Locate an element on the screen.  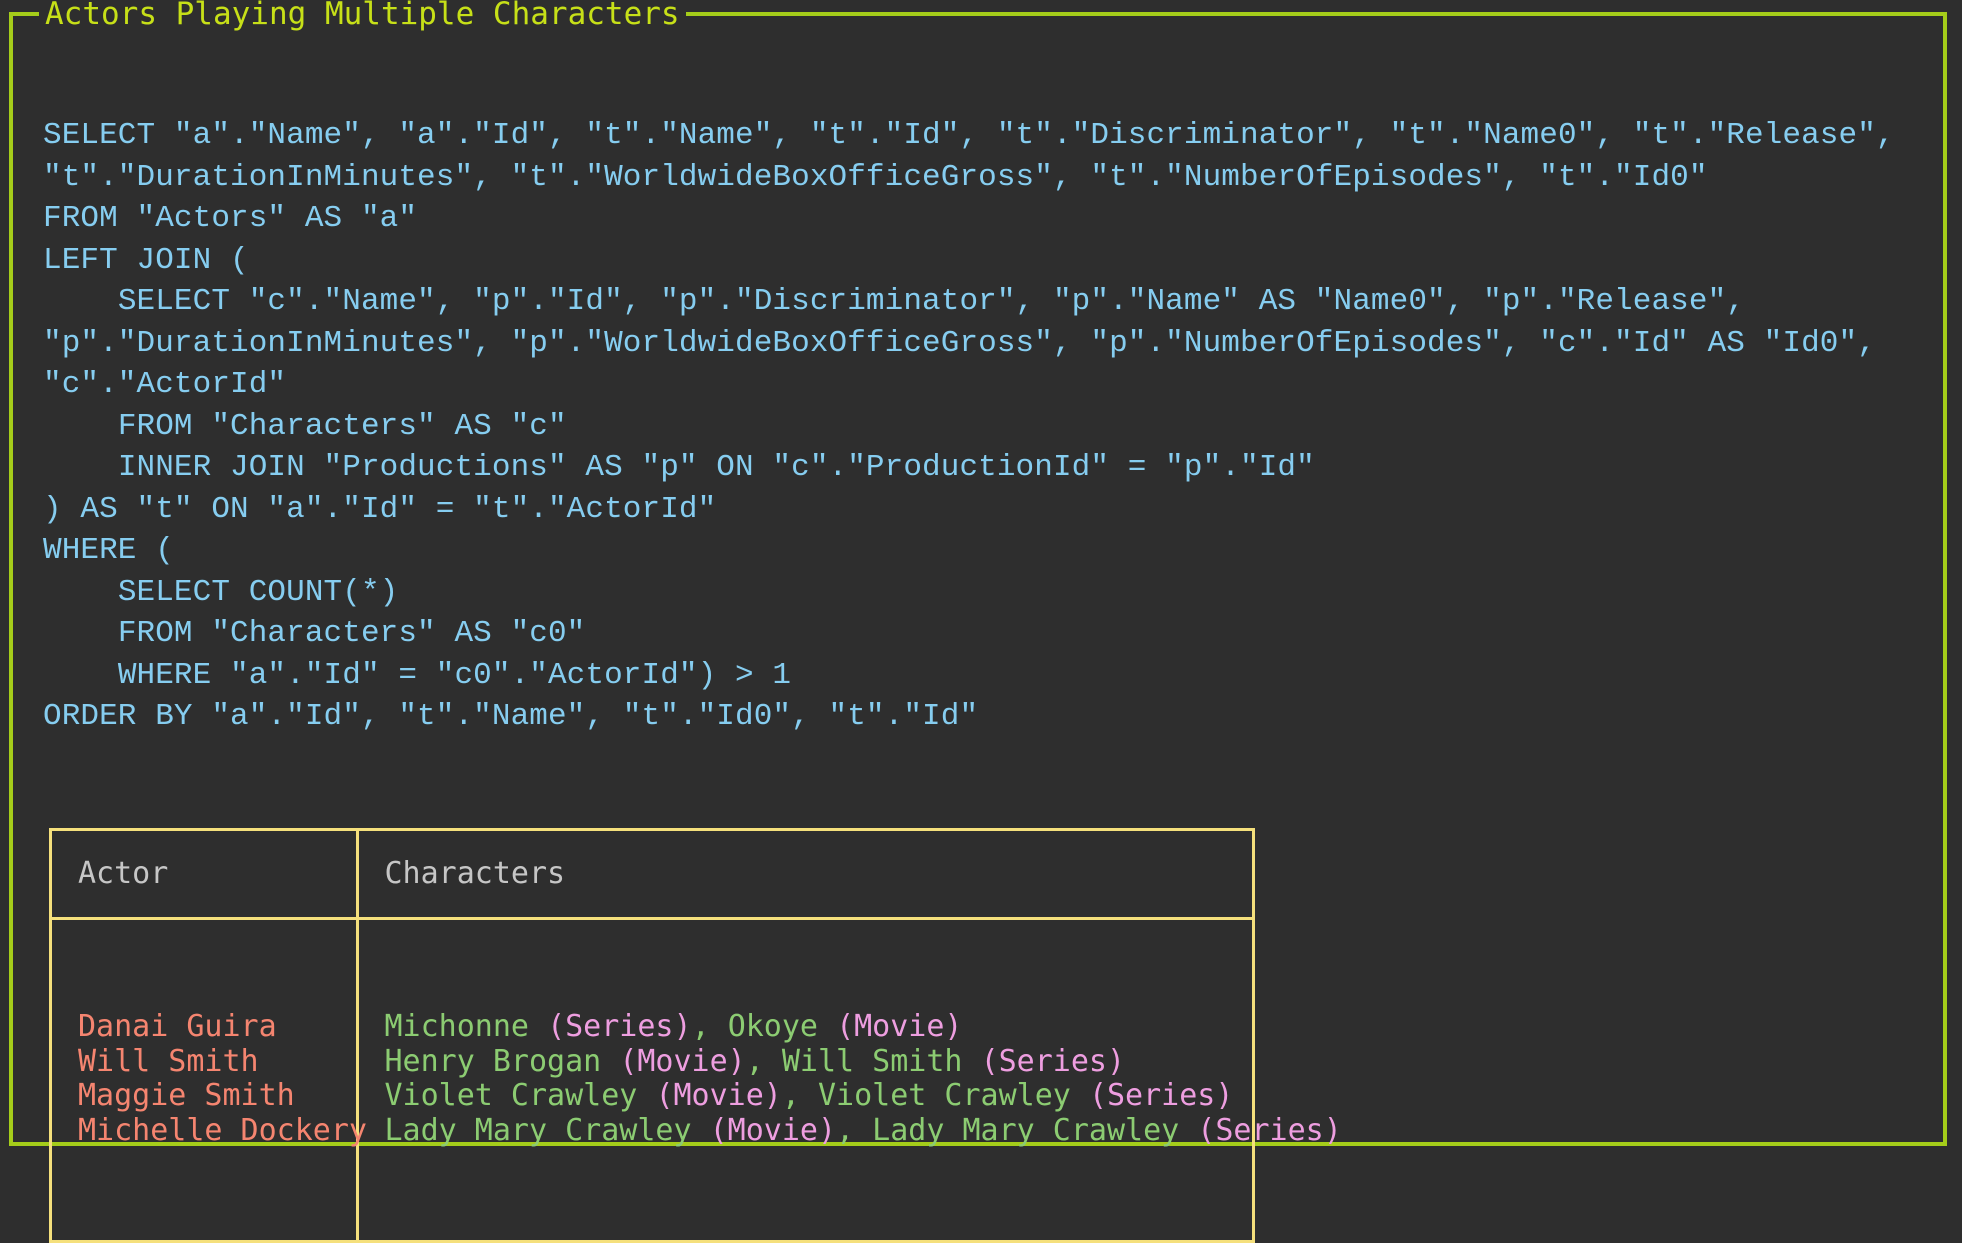
actor-name: Danai Guira is located at coordinates (177, 1026).